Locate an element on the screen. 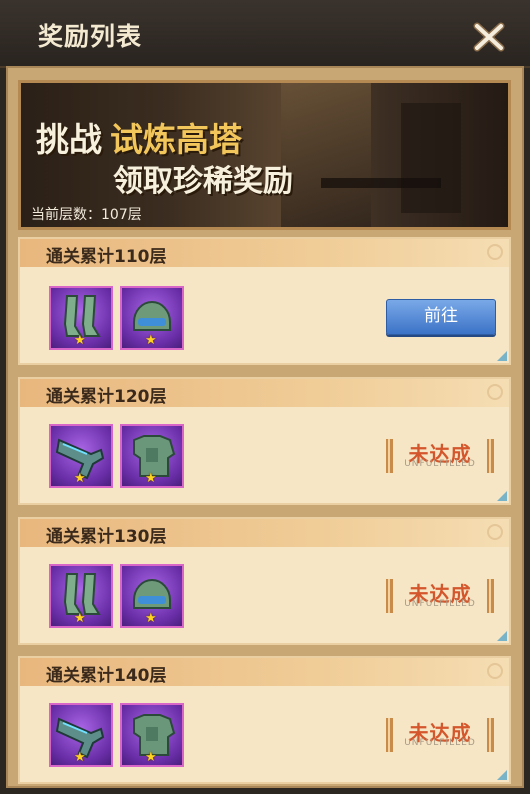 This screenshot has width=530, height=794. go-button: 前往 is located at coordinates (441, 317).